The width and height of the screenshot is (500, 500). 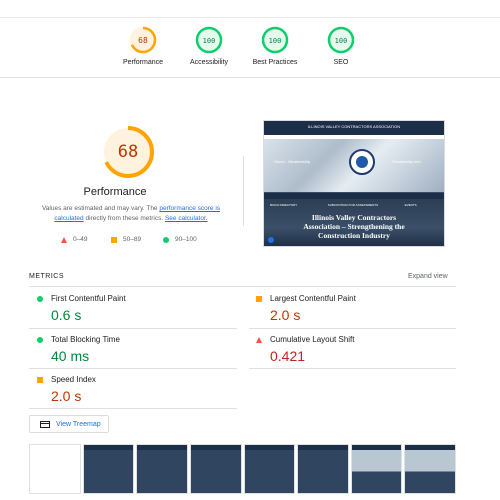 What do you see at coordinates (186, 239) in the screenshot?
I see `legend-pass-range: 90–100` at bounding box center [186, 239].